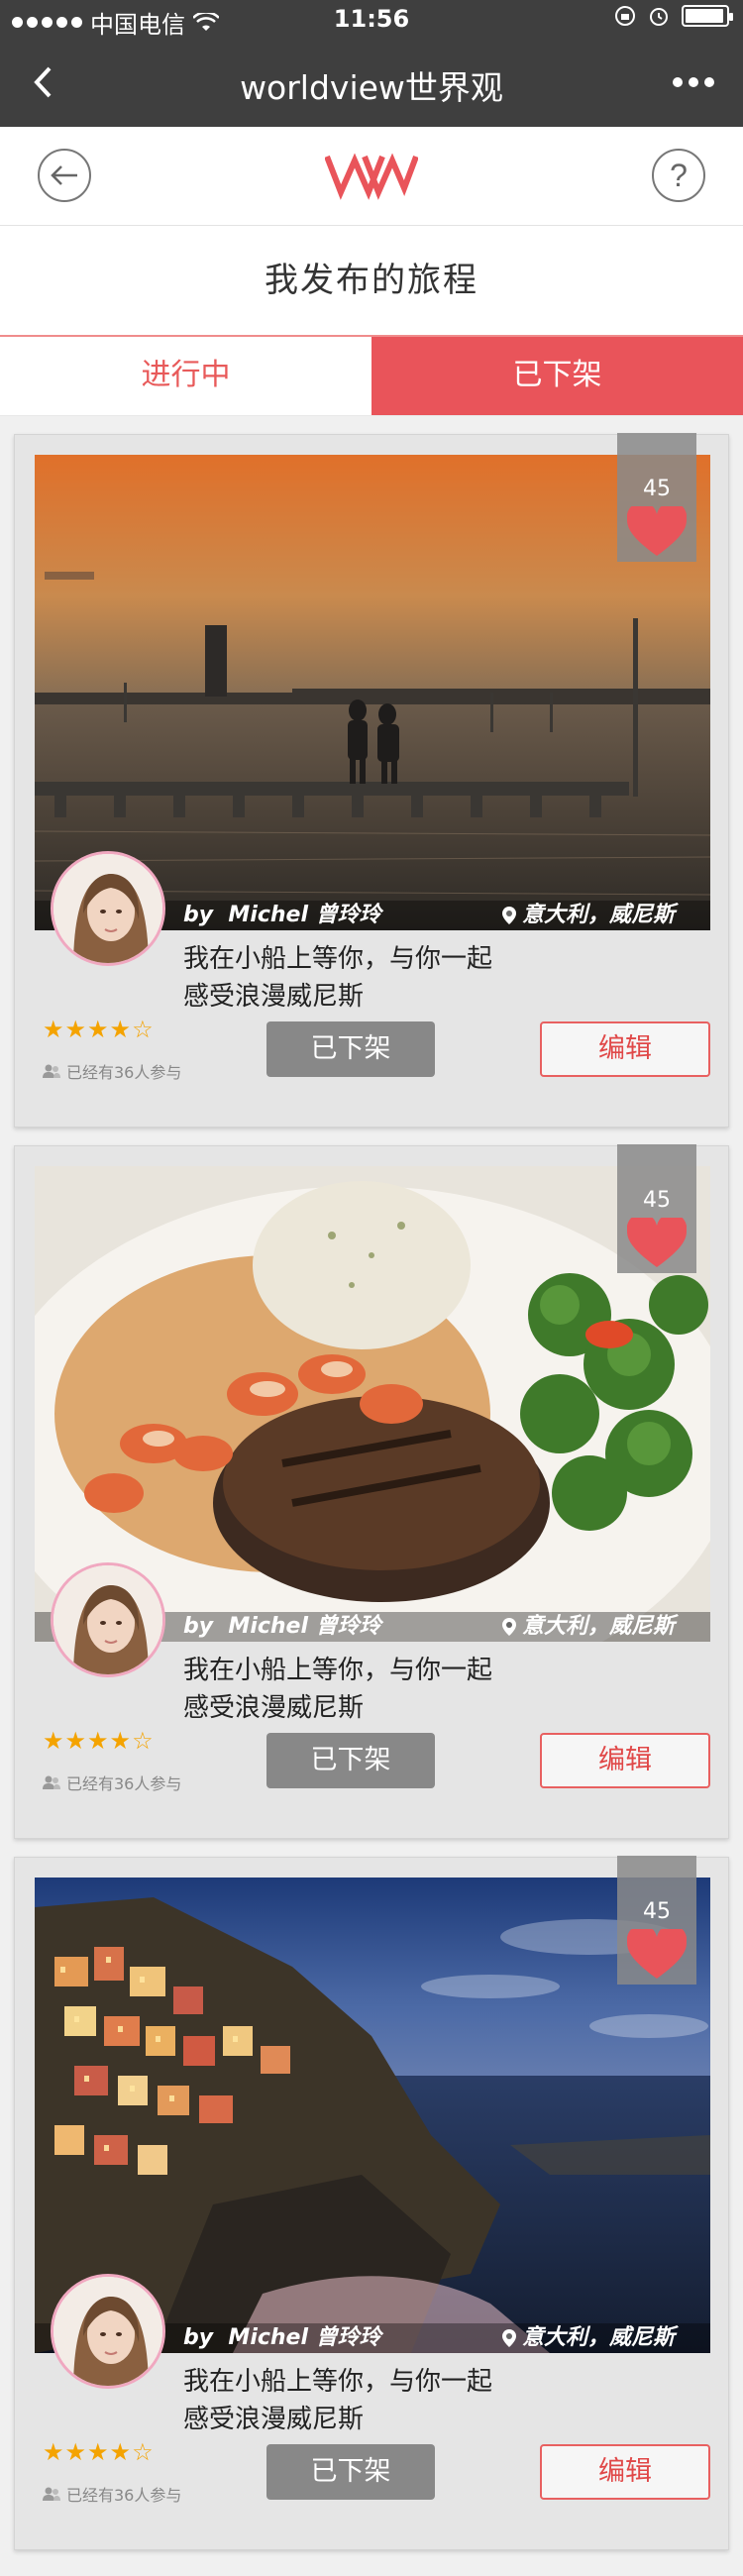 This screenshot has height=2576, width=743. I want to click on nav-bar: worldview世界观, so click(371, 83).